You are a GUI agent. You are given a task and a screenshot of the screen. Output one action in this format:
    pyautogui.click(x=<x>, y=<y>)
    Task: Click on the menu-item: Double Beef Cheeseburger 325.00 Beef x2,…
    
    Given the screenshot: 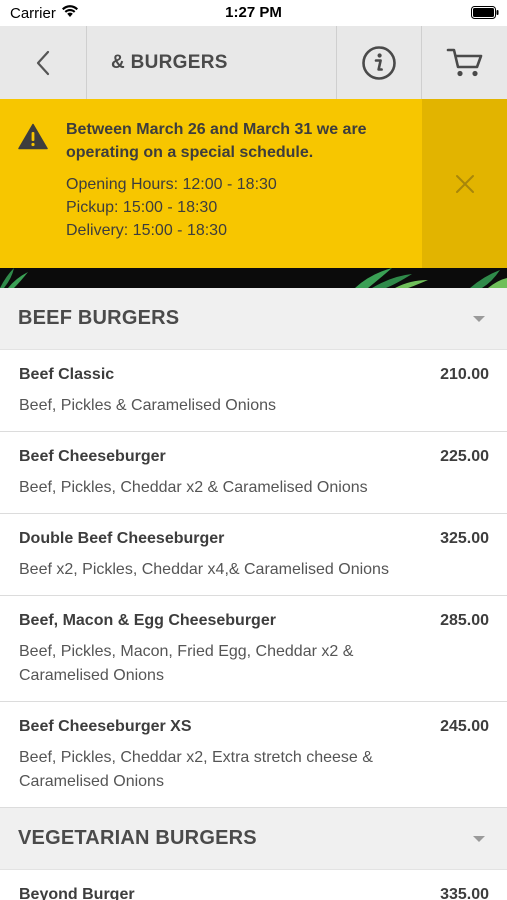 What is the action you would take?
    pyautogui.click(x=253, y=555)
    